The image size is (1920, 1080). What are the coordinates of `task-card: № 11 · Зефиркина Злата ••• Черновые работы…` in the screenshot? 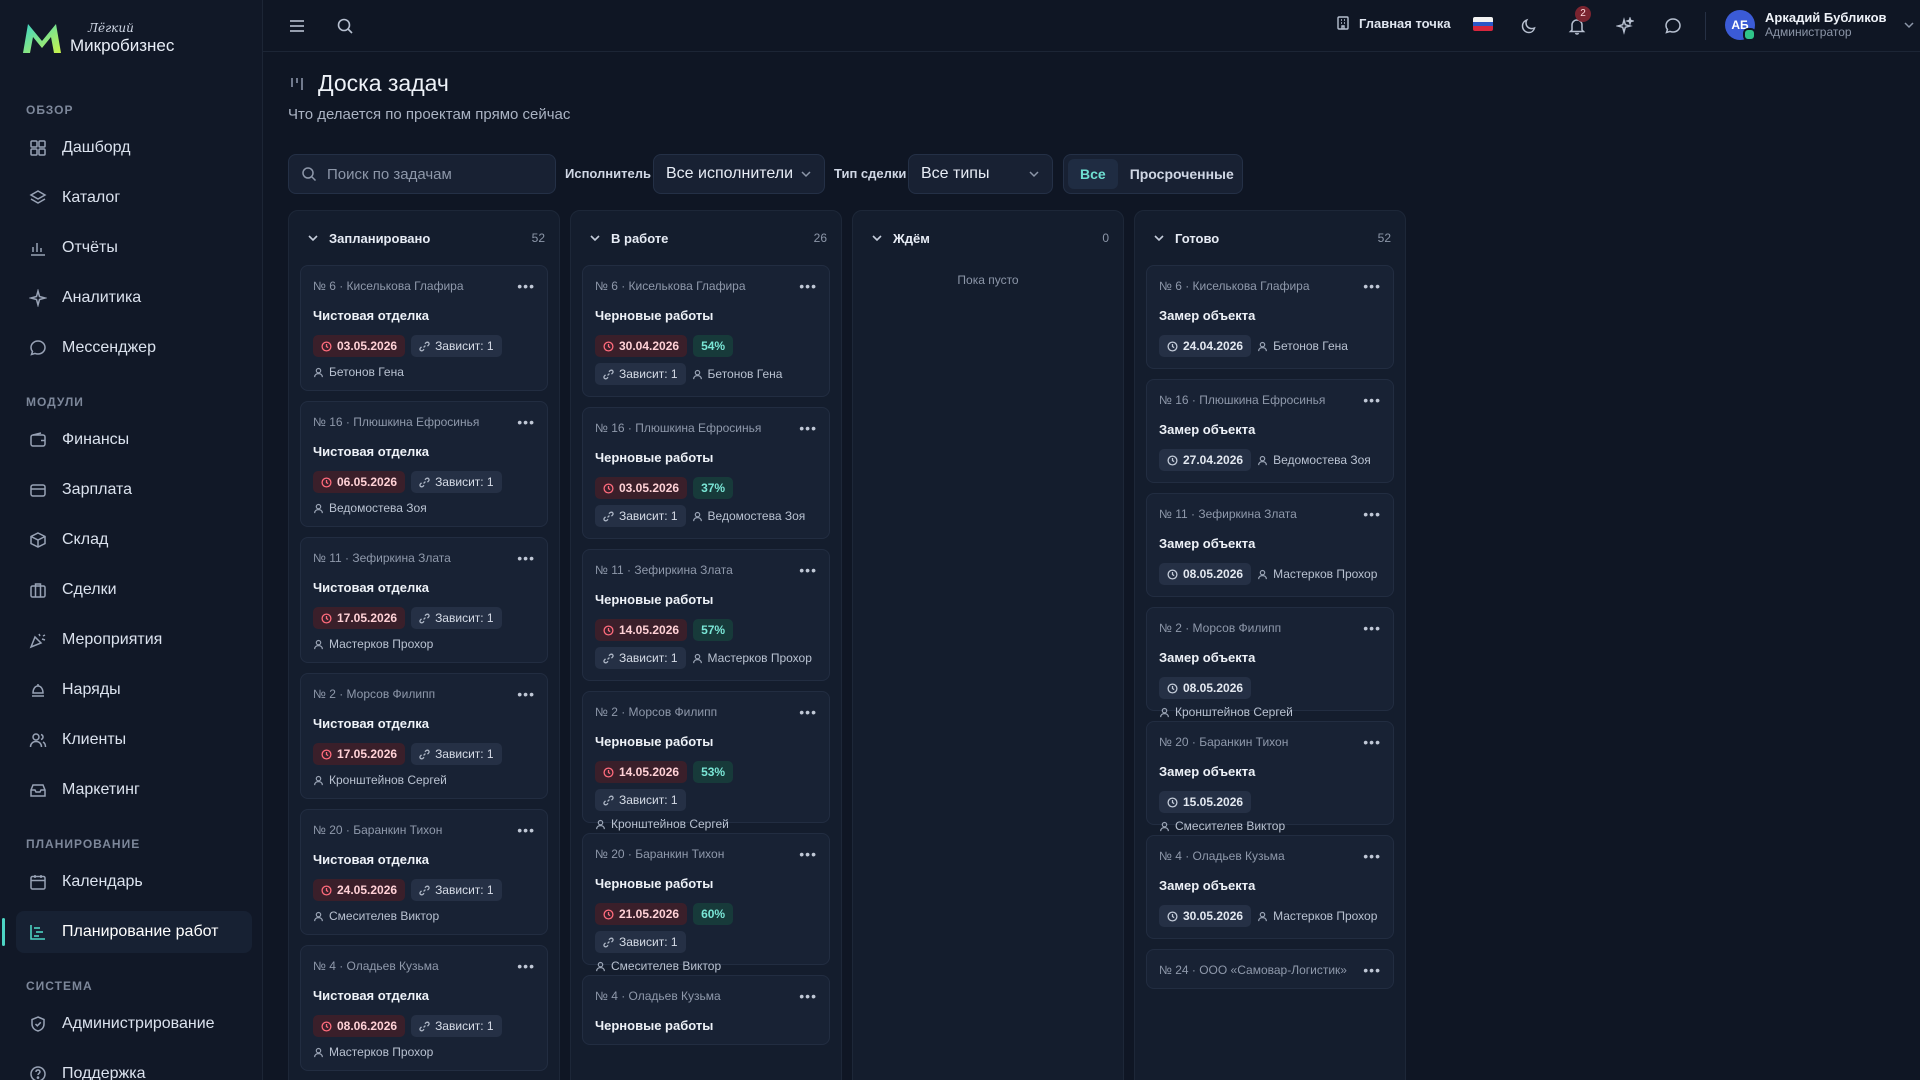 It's located at (706, 615).